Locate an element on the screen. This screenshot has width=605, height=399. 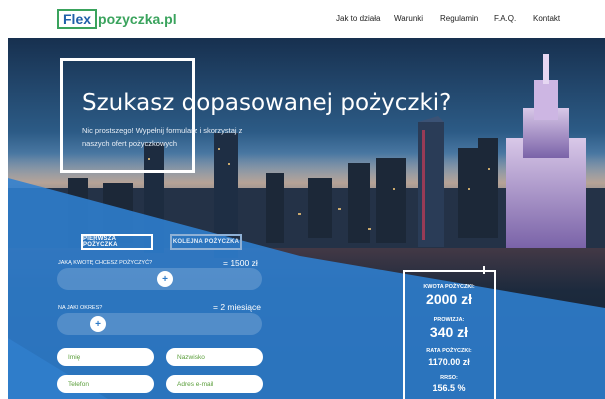
summary-installment-label: RATA POŻYCZKI: is located at coordinates (449, 351).